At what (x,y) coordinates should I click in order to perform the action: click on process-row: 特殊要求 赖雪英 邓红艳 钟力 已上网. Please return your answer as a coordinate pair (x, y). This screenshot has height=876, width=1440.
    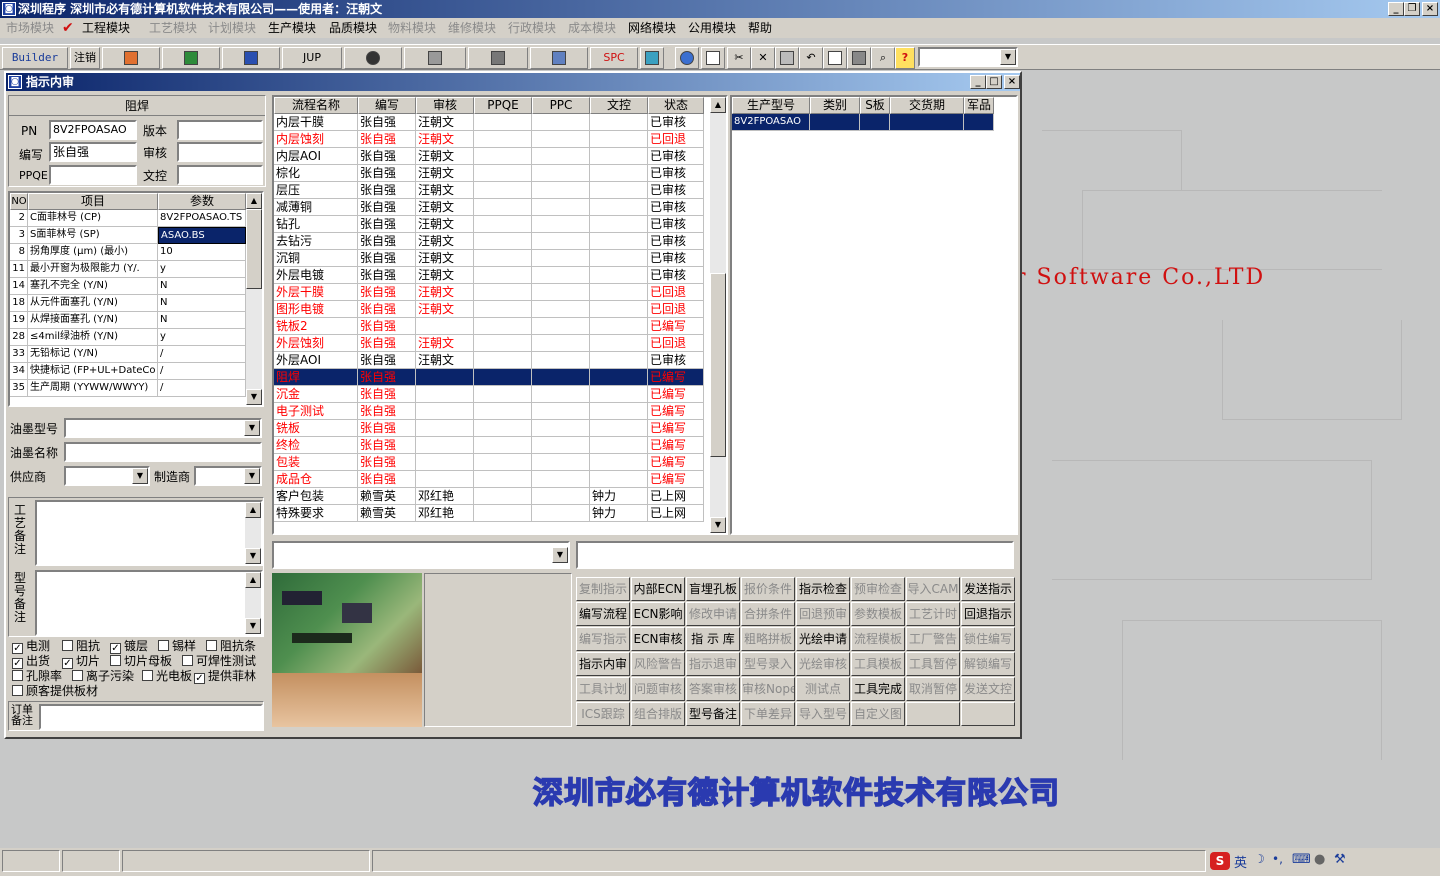
    Looking at the image, I should click on (489, 513).